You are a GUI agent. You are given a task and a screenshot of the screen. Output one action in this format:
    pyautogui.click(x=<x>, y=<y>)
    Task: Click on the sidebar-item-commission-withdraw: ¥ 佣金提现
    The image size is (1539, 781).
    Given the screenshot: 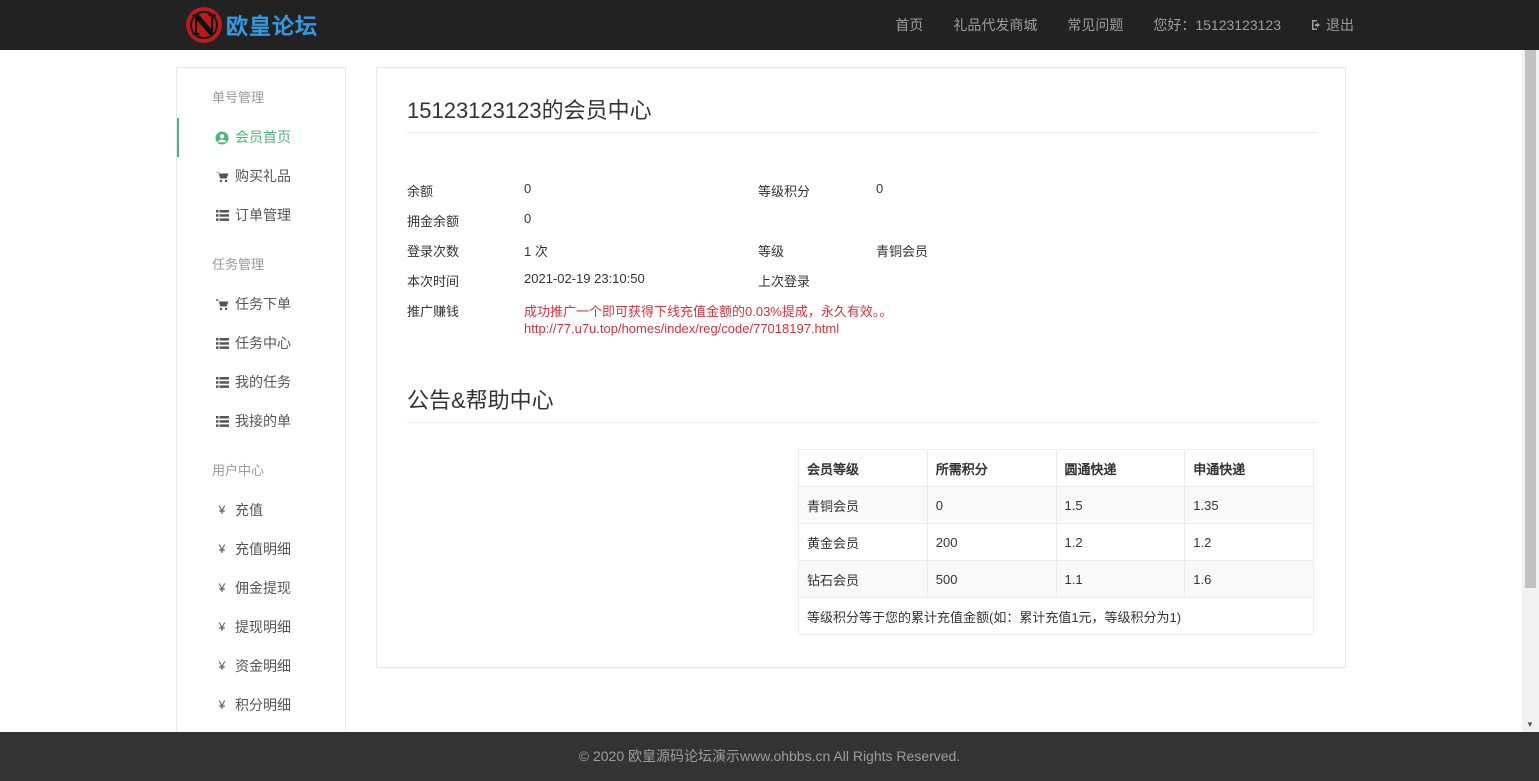 What is the action you would take?
    pyautogui.click(x=261, y=588)
    